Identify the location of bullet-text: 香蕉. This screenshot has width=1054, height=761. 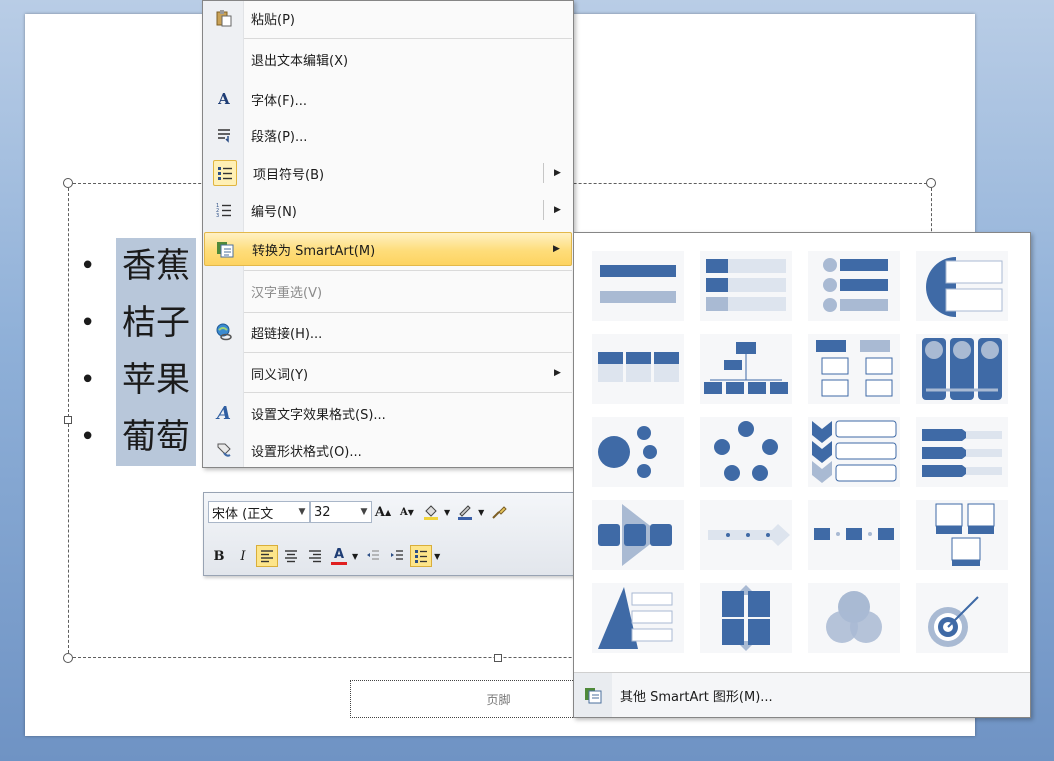
(156, 266).